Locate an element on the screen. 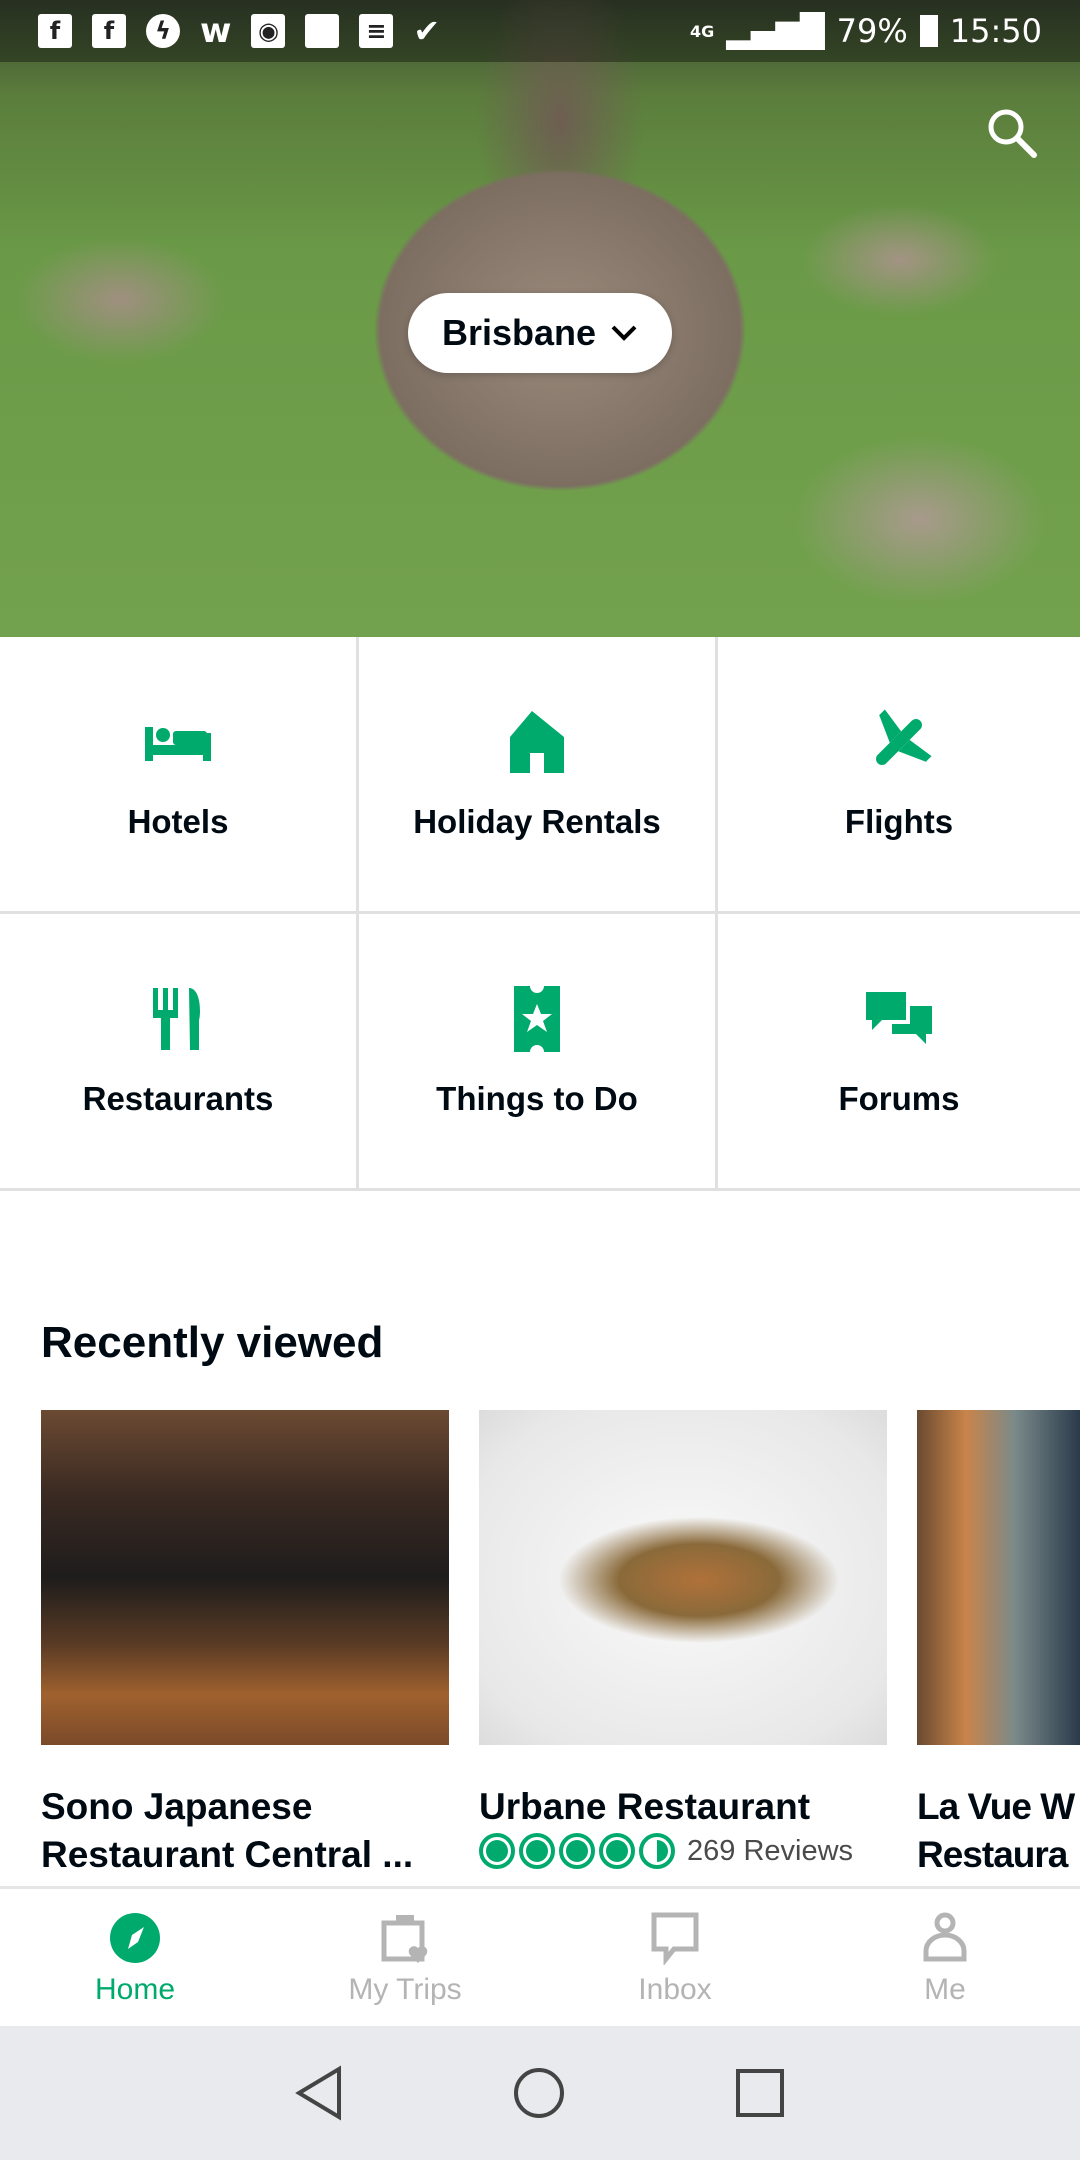  category-restaurants: Restaurants is located at coordinates (179, 1052).